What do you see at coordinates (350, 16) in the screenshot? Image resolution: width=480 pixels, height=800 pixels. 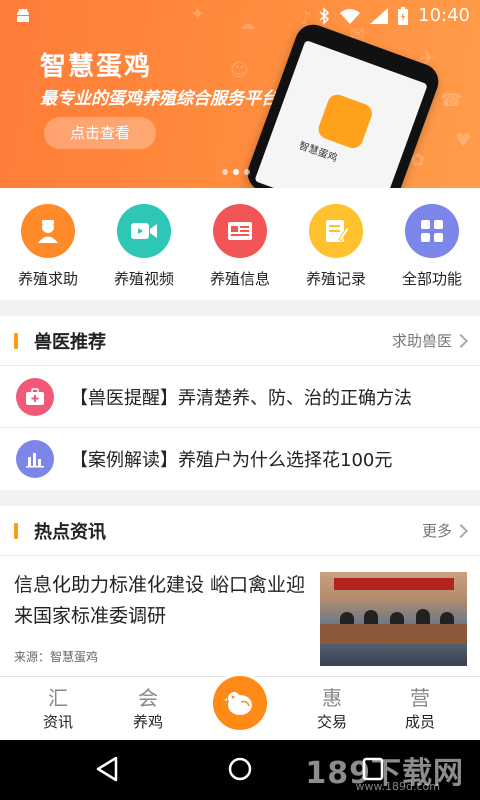 I see `wifi-icon` at bounding box center [350, 16].